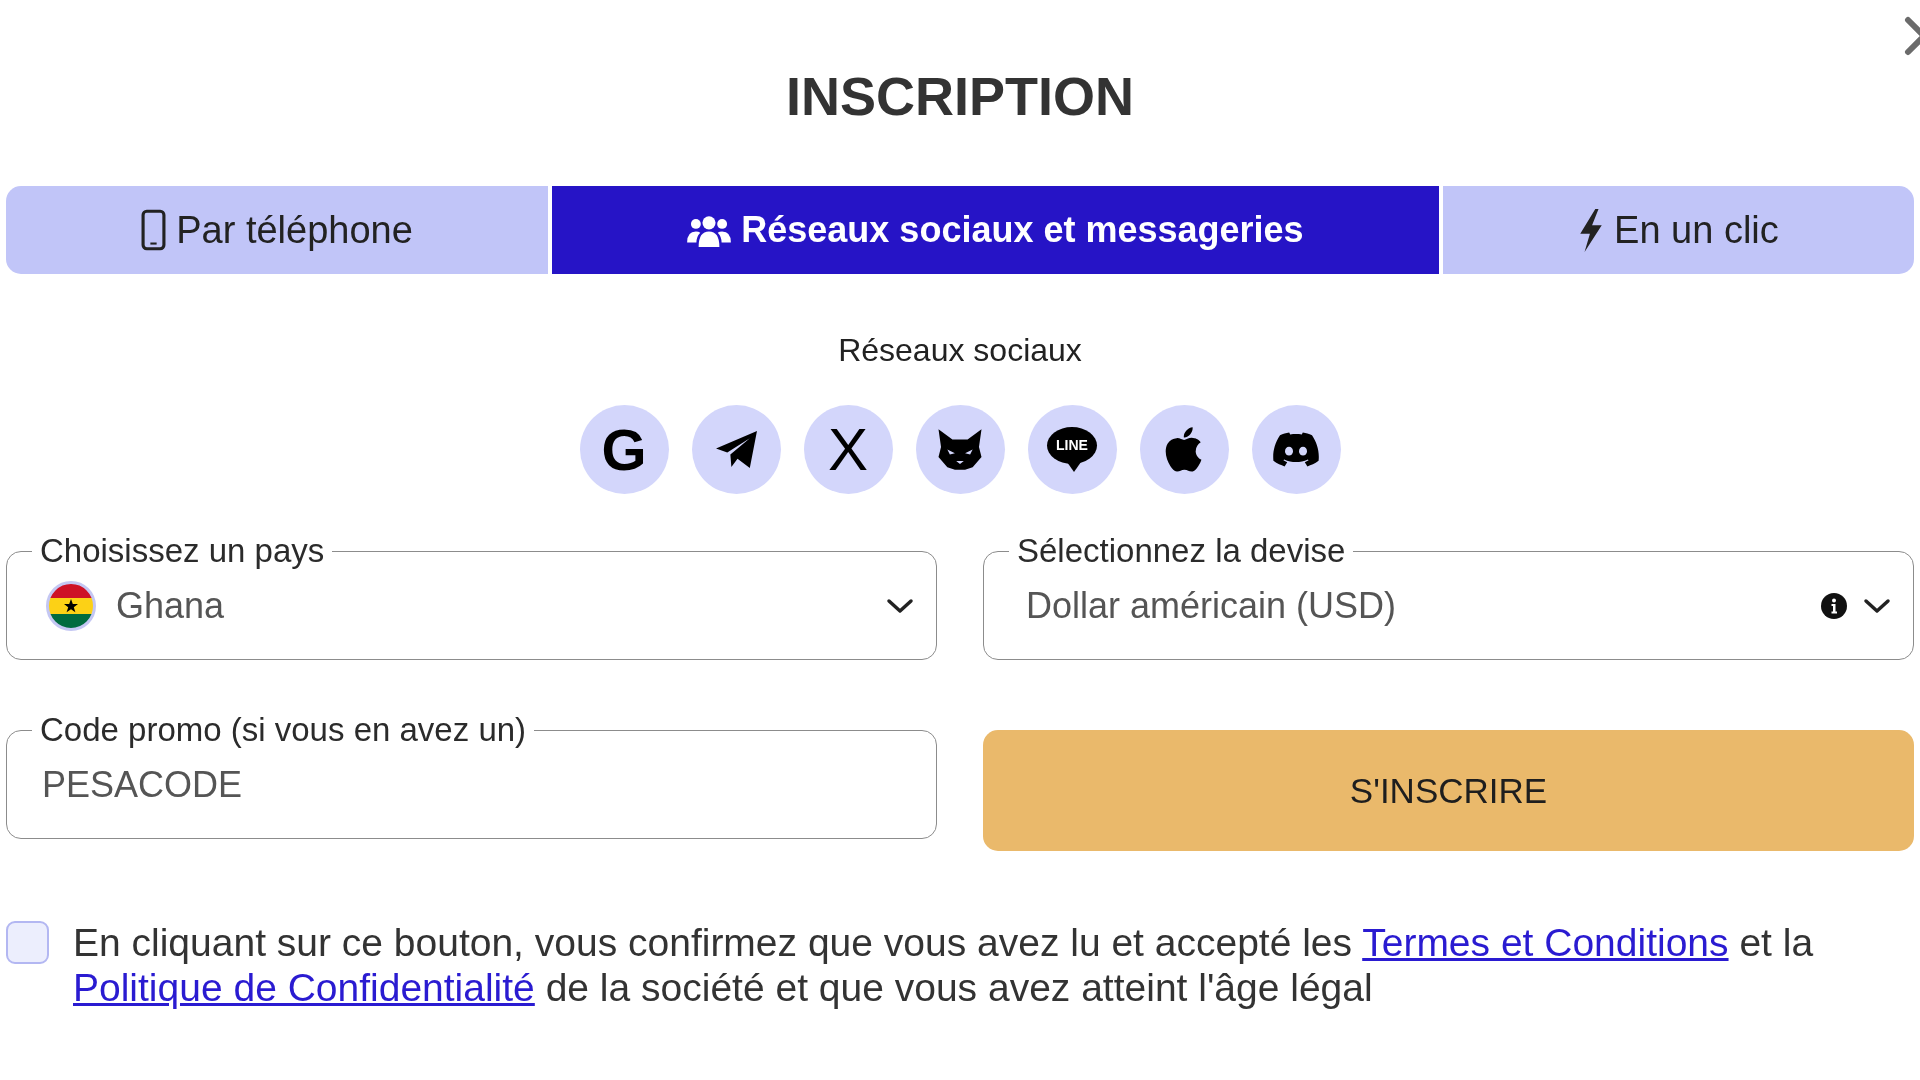  Describe the element at coordinates (1678, 230) in the screenshot. I see `tab: En un clic` at that location.